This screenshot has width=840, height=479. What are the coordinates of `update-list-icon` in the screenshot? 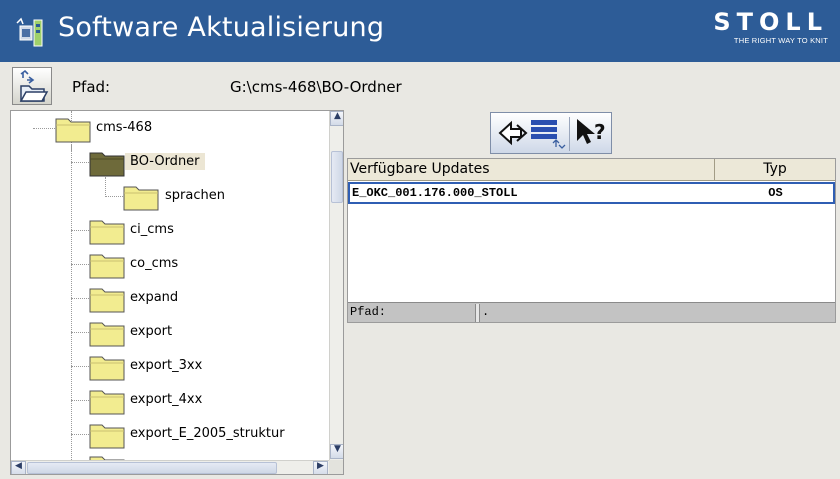 It's located at (548, 133).